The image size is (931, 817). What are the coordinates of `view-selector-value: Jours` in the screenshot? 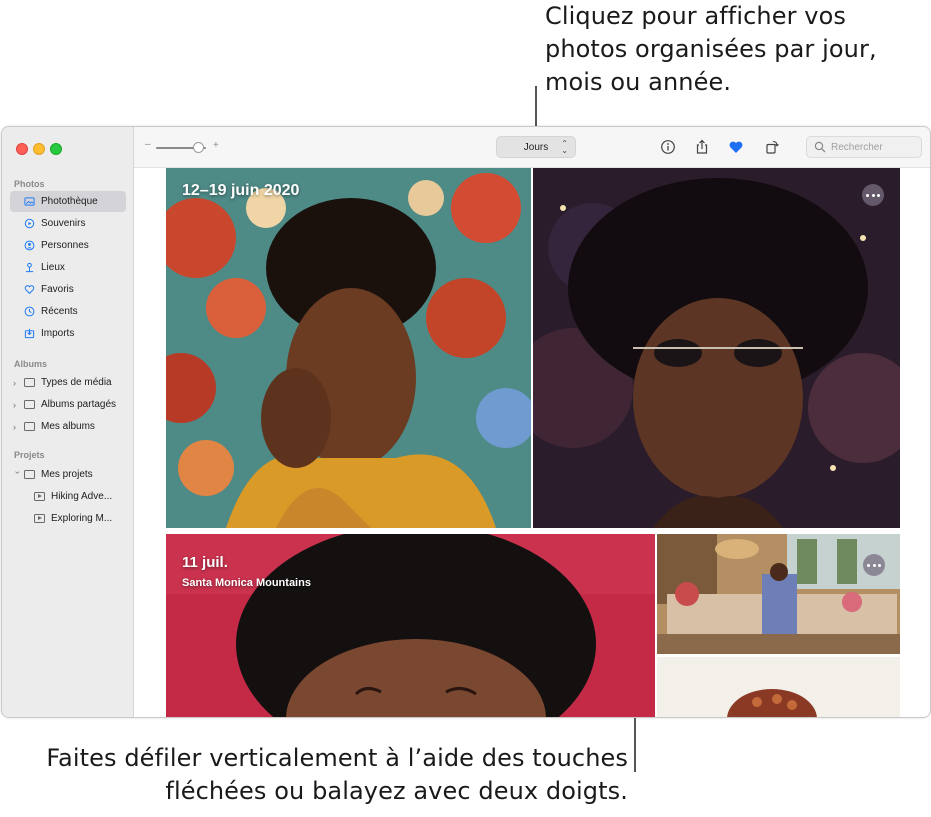 It's located at (536, 147).